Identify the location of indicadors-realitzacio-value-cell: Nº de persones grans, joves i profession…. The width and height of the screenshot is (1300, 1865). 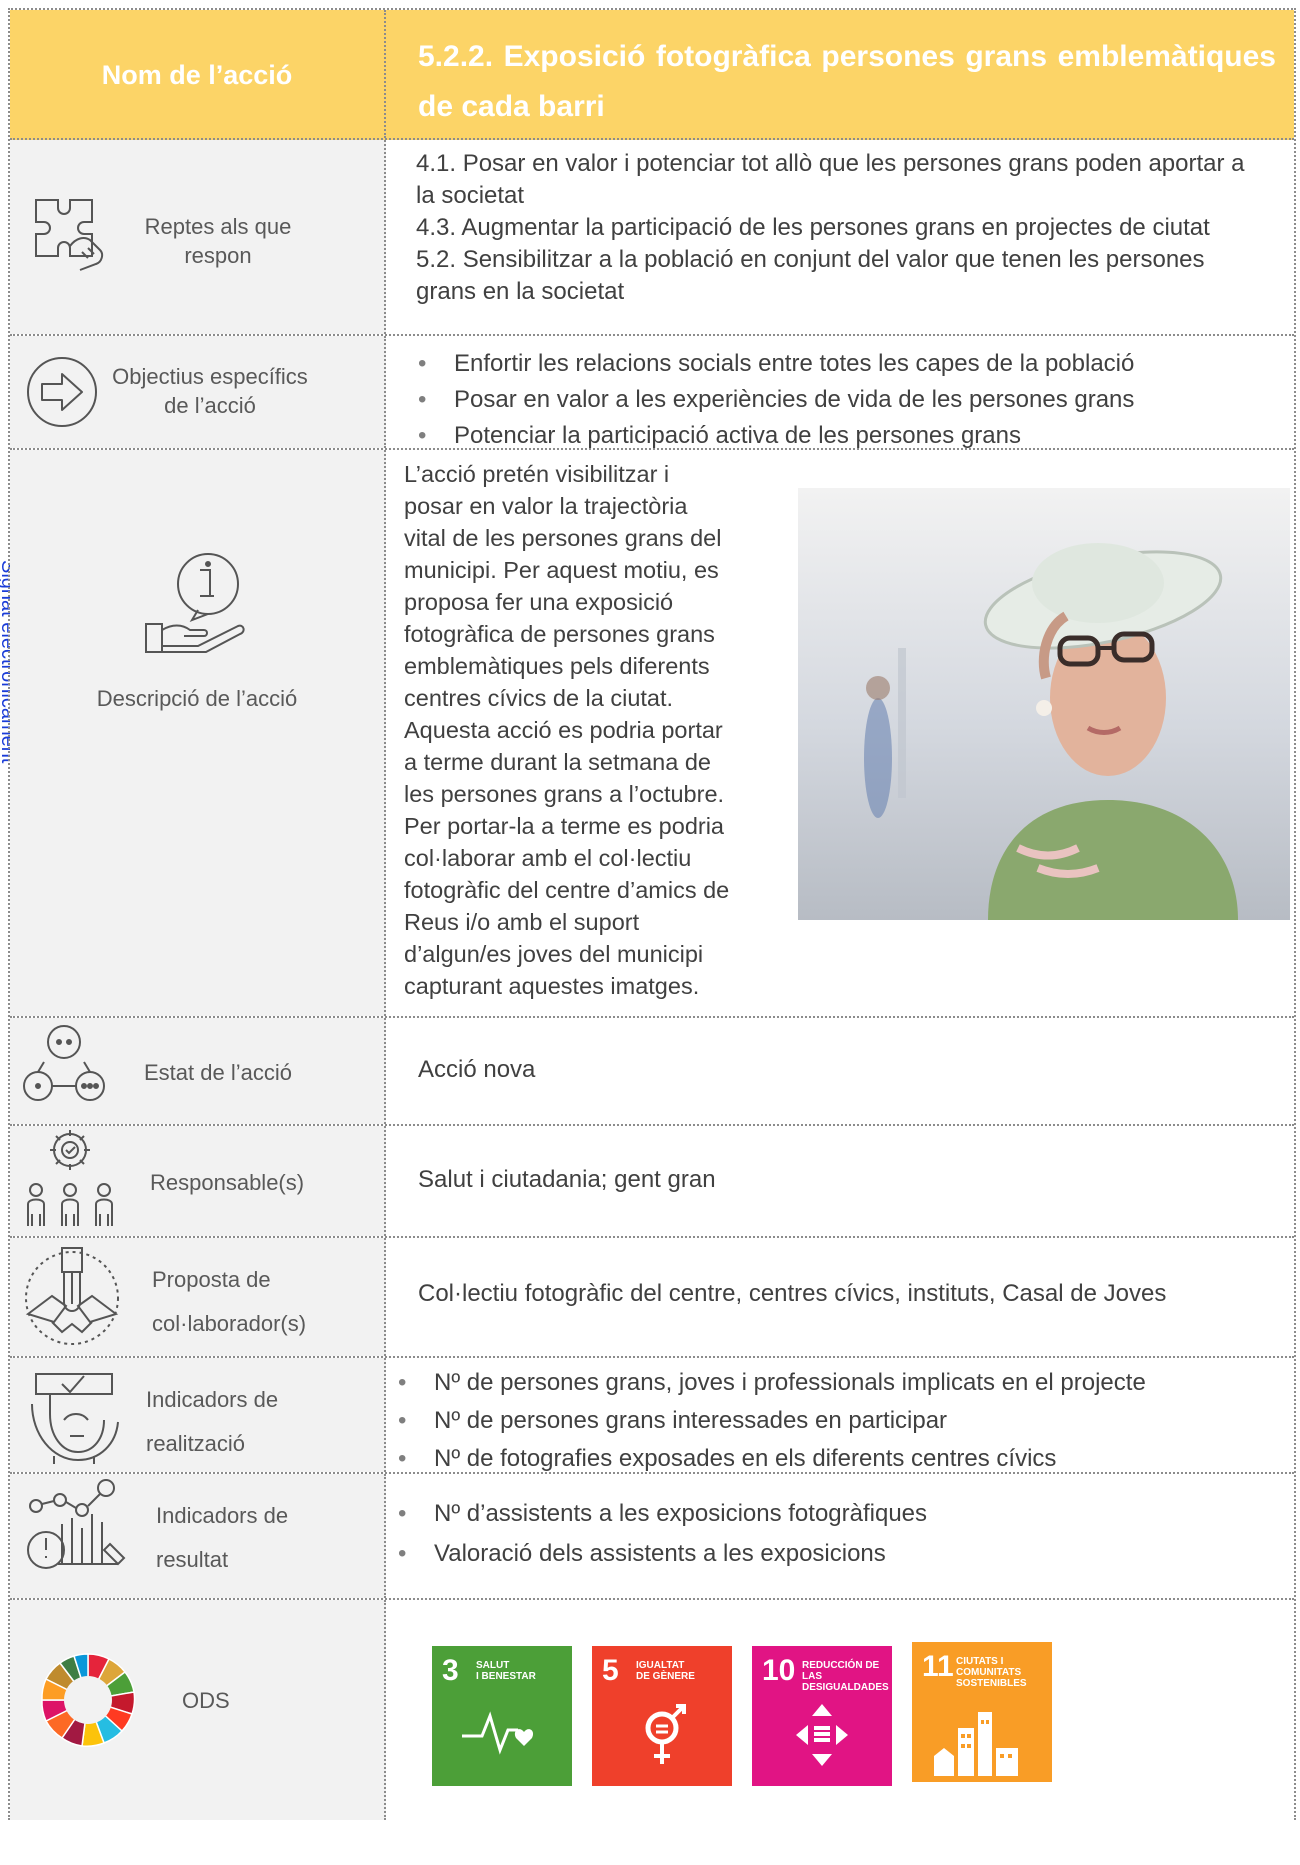
(840, 1418).